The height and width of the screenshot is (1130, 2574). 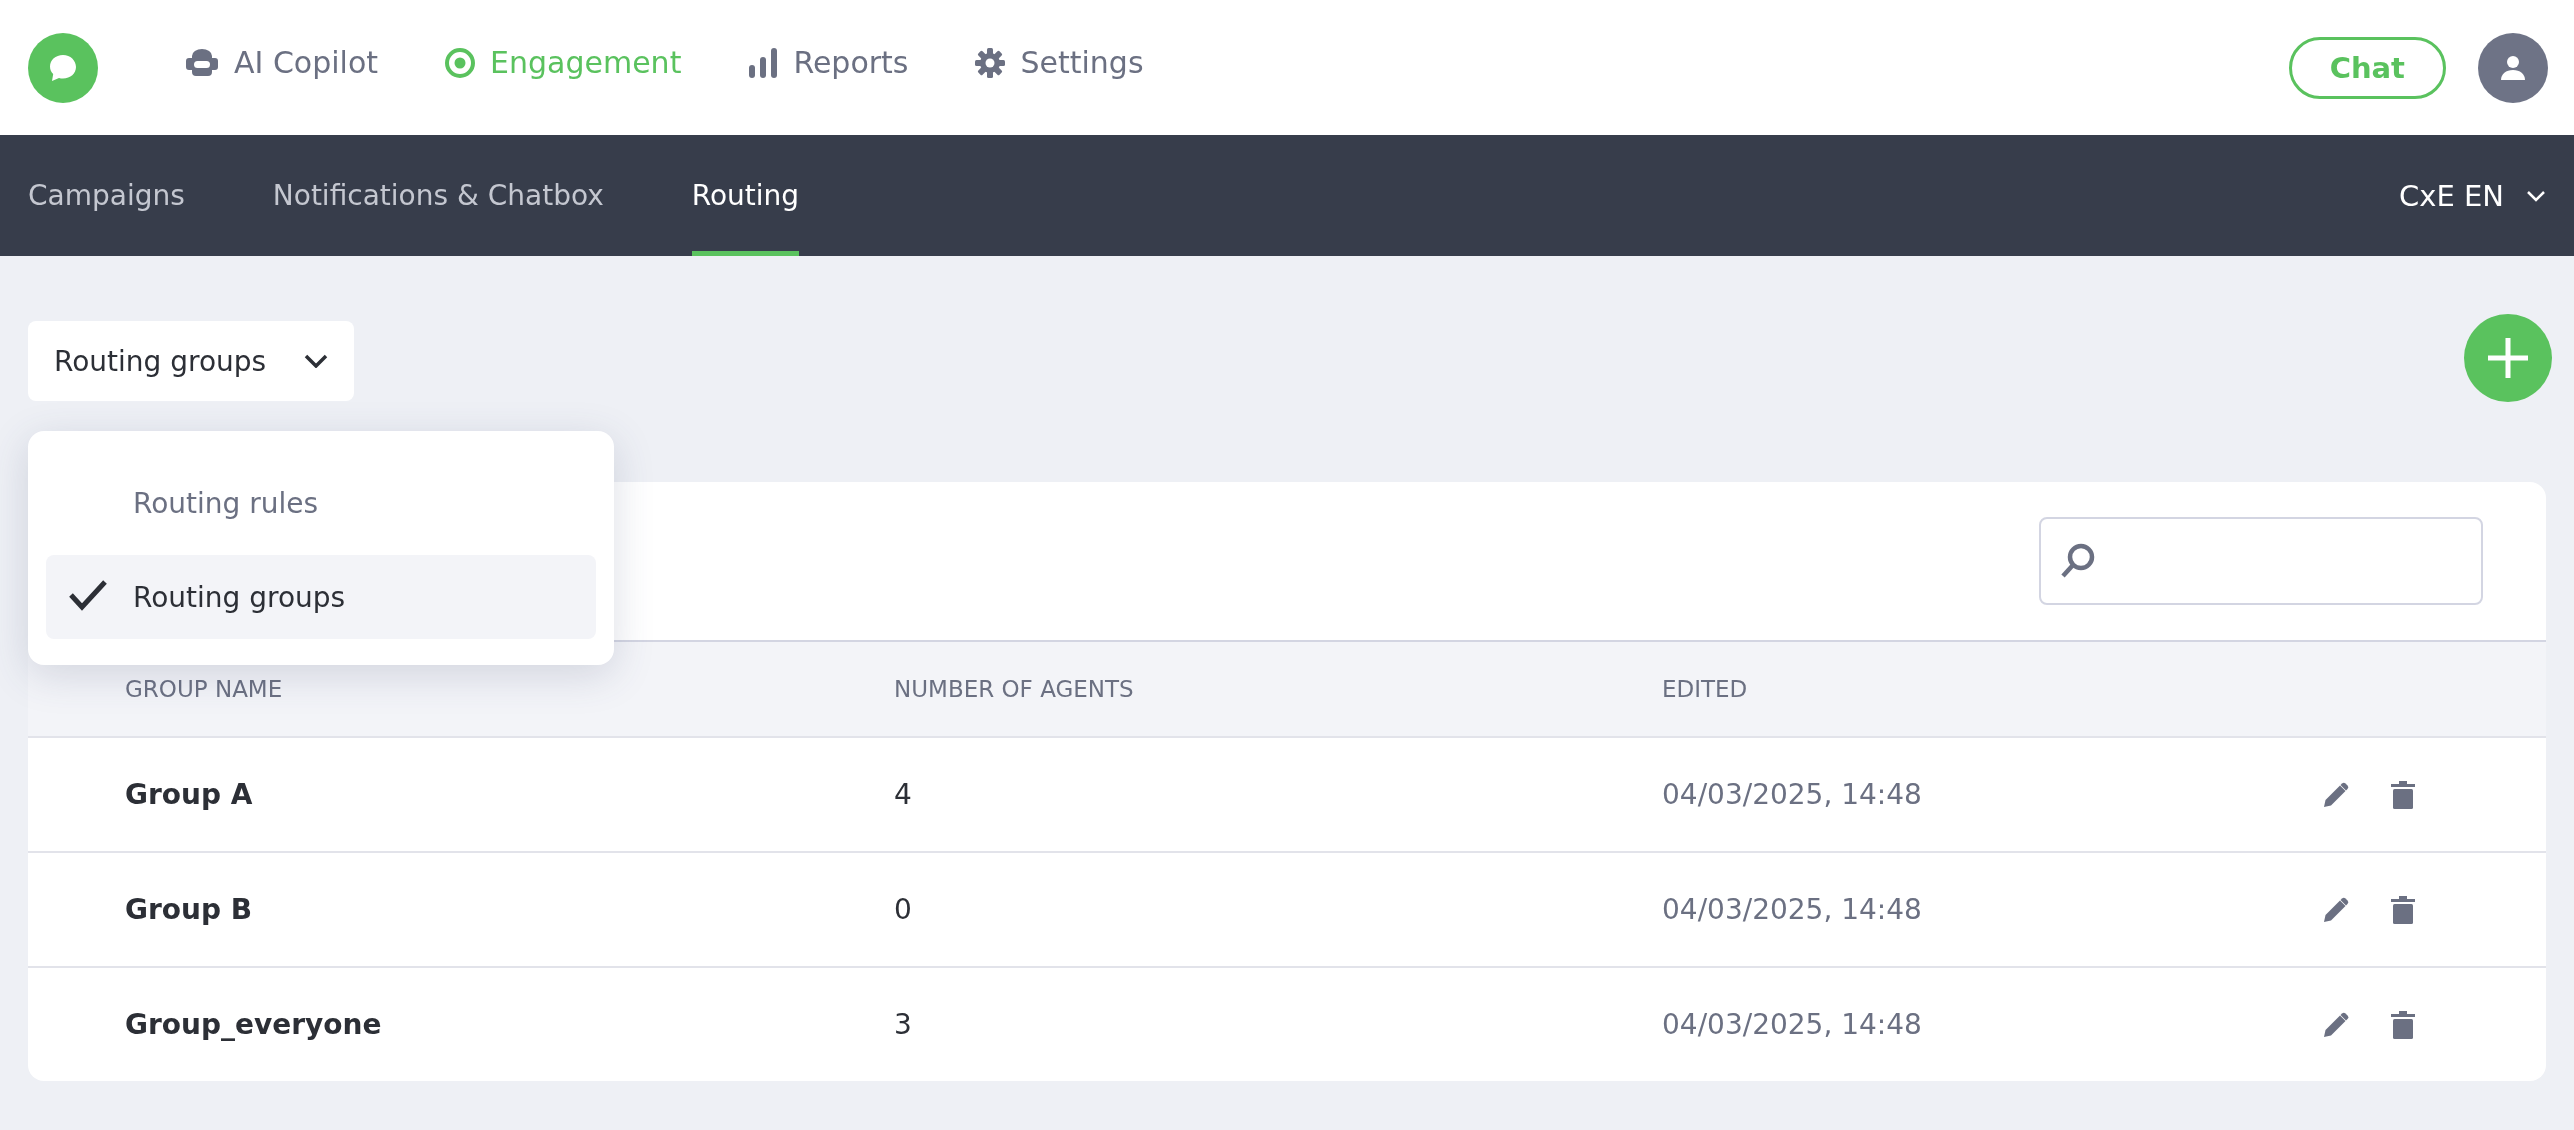 What do you see at coordinates (189, 794) in the screenshot?
I see `table-cell-text: Group A` at bounding box center [189, 794].